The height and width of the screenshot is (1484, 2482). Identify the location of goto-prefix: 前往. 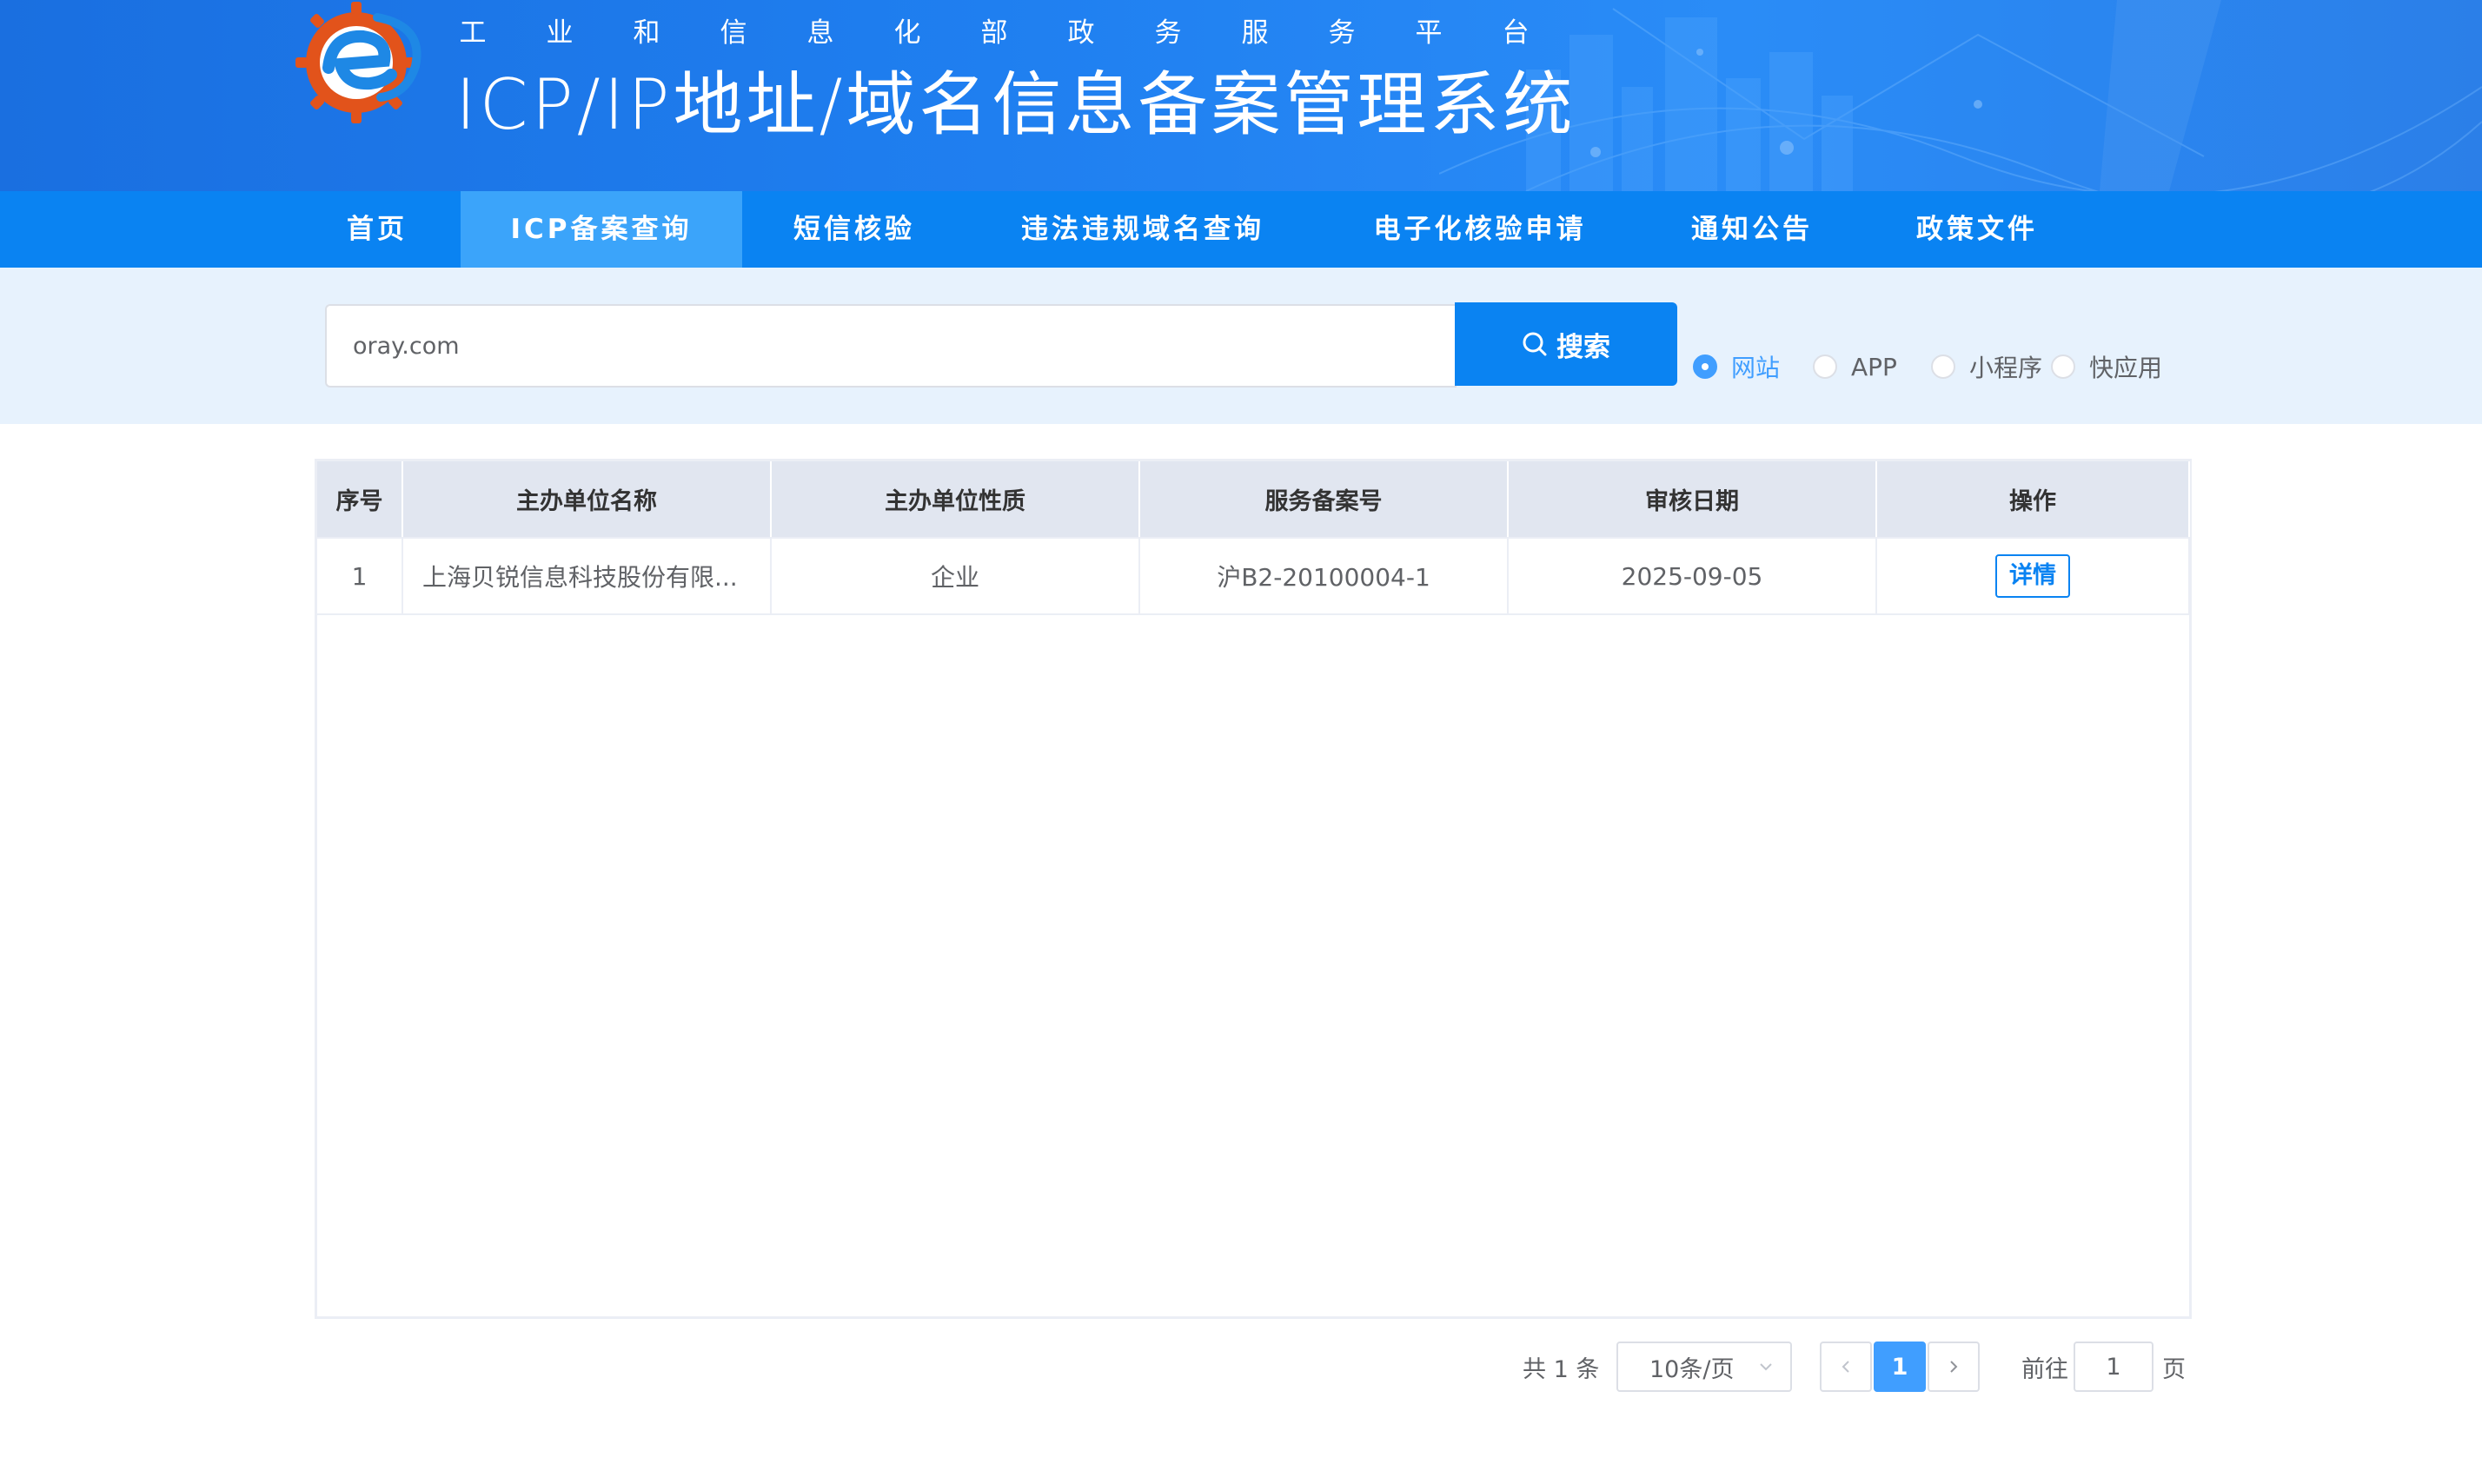
(2044, 1369).